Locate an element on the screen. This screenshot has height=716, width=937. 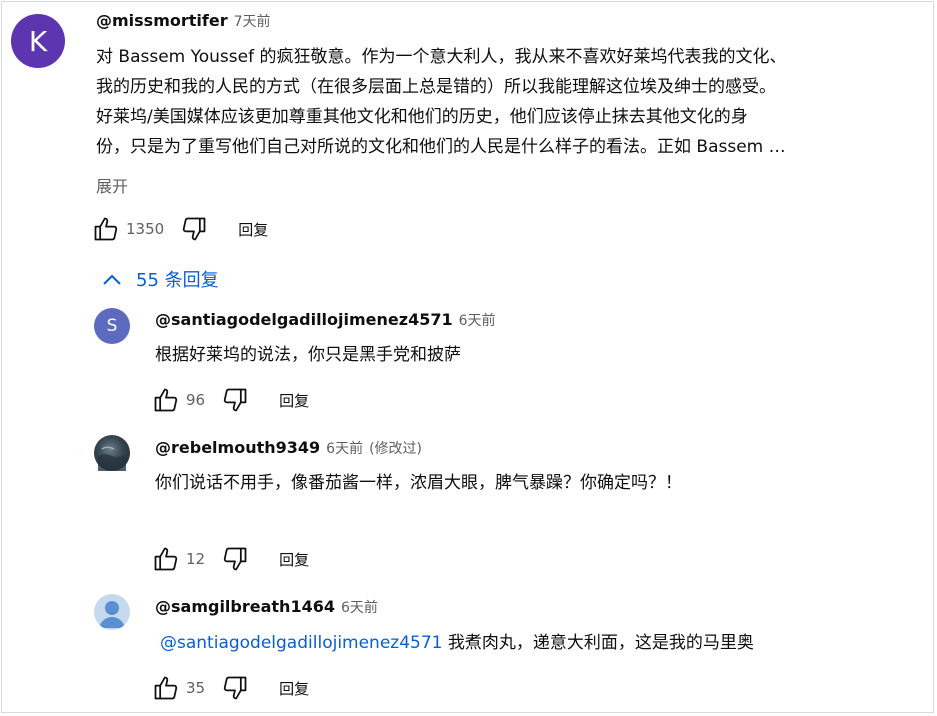
expand-link: 展开 is located at coordinates (112, 185).